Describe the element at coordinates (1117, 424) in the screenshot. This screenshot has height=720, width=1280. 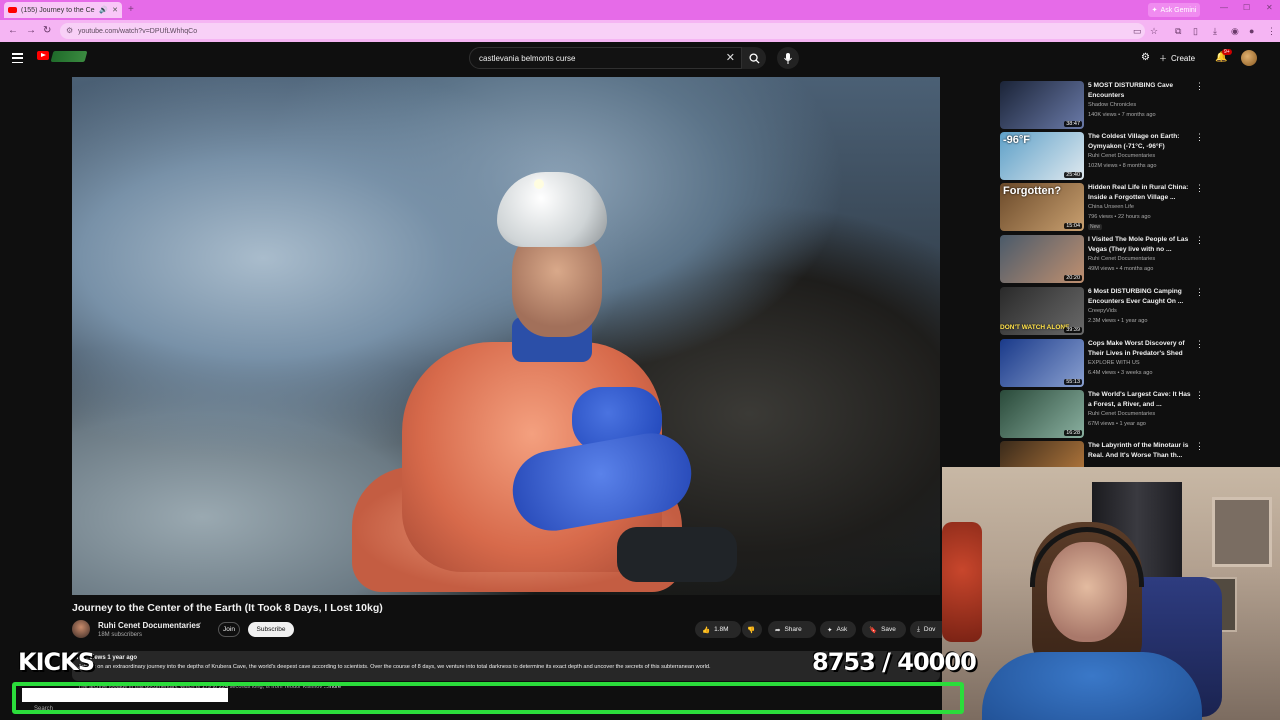
I see `recommended-meta: 67M views • 1 year ago` at that location.